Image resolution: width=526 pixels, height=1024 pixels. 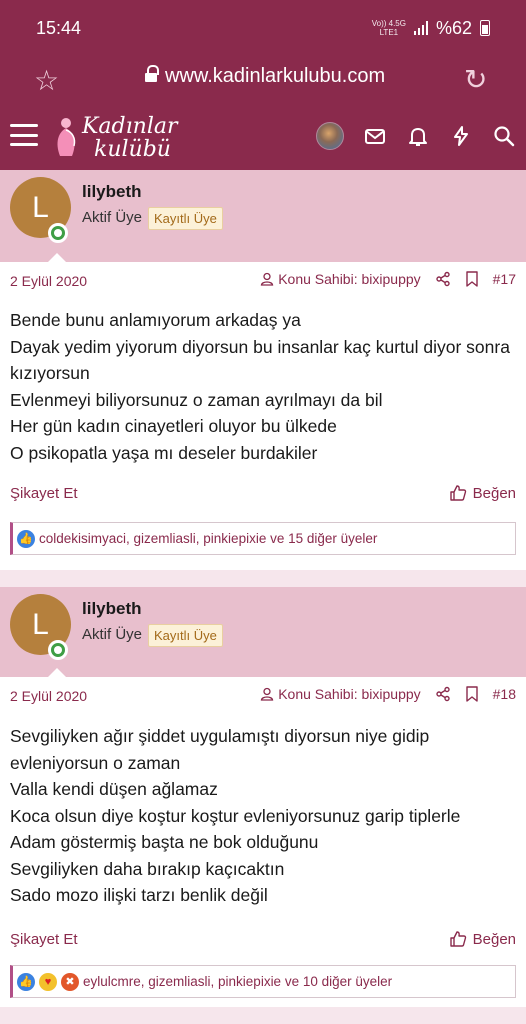 I want to click on network-type: Vo)) 4.5G, so click(x=388, y=23).